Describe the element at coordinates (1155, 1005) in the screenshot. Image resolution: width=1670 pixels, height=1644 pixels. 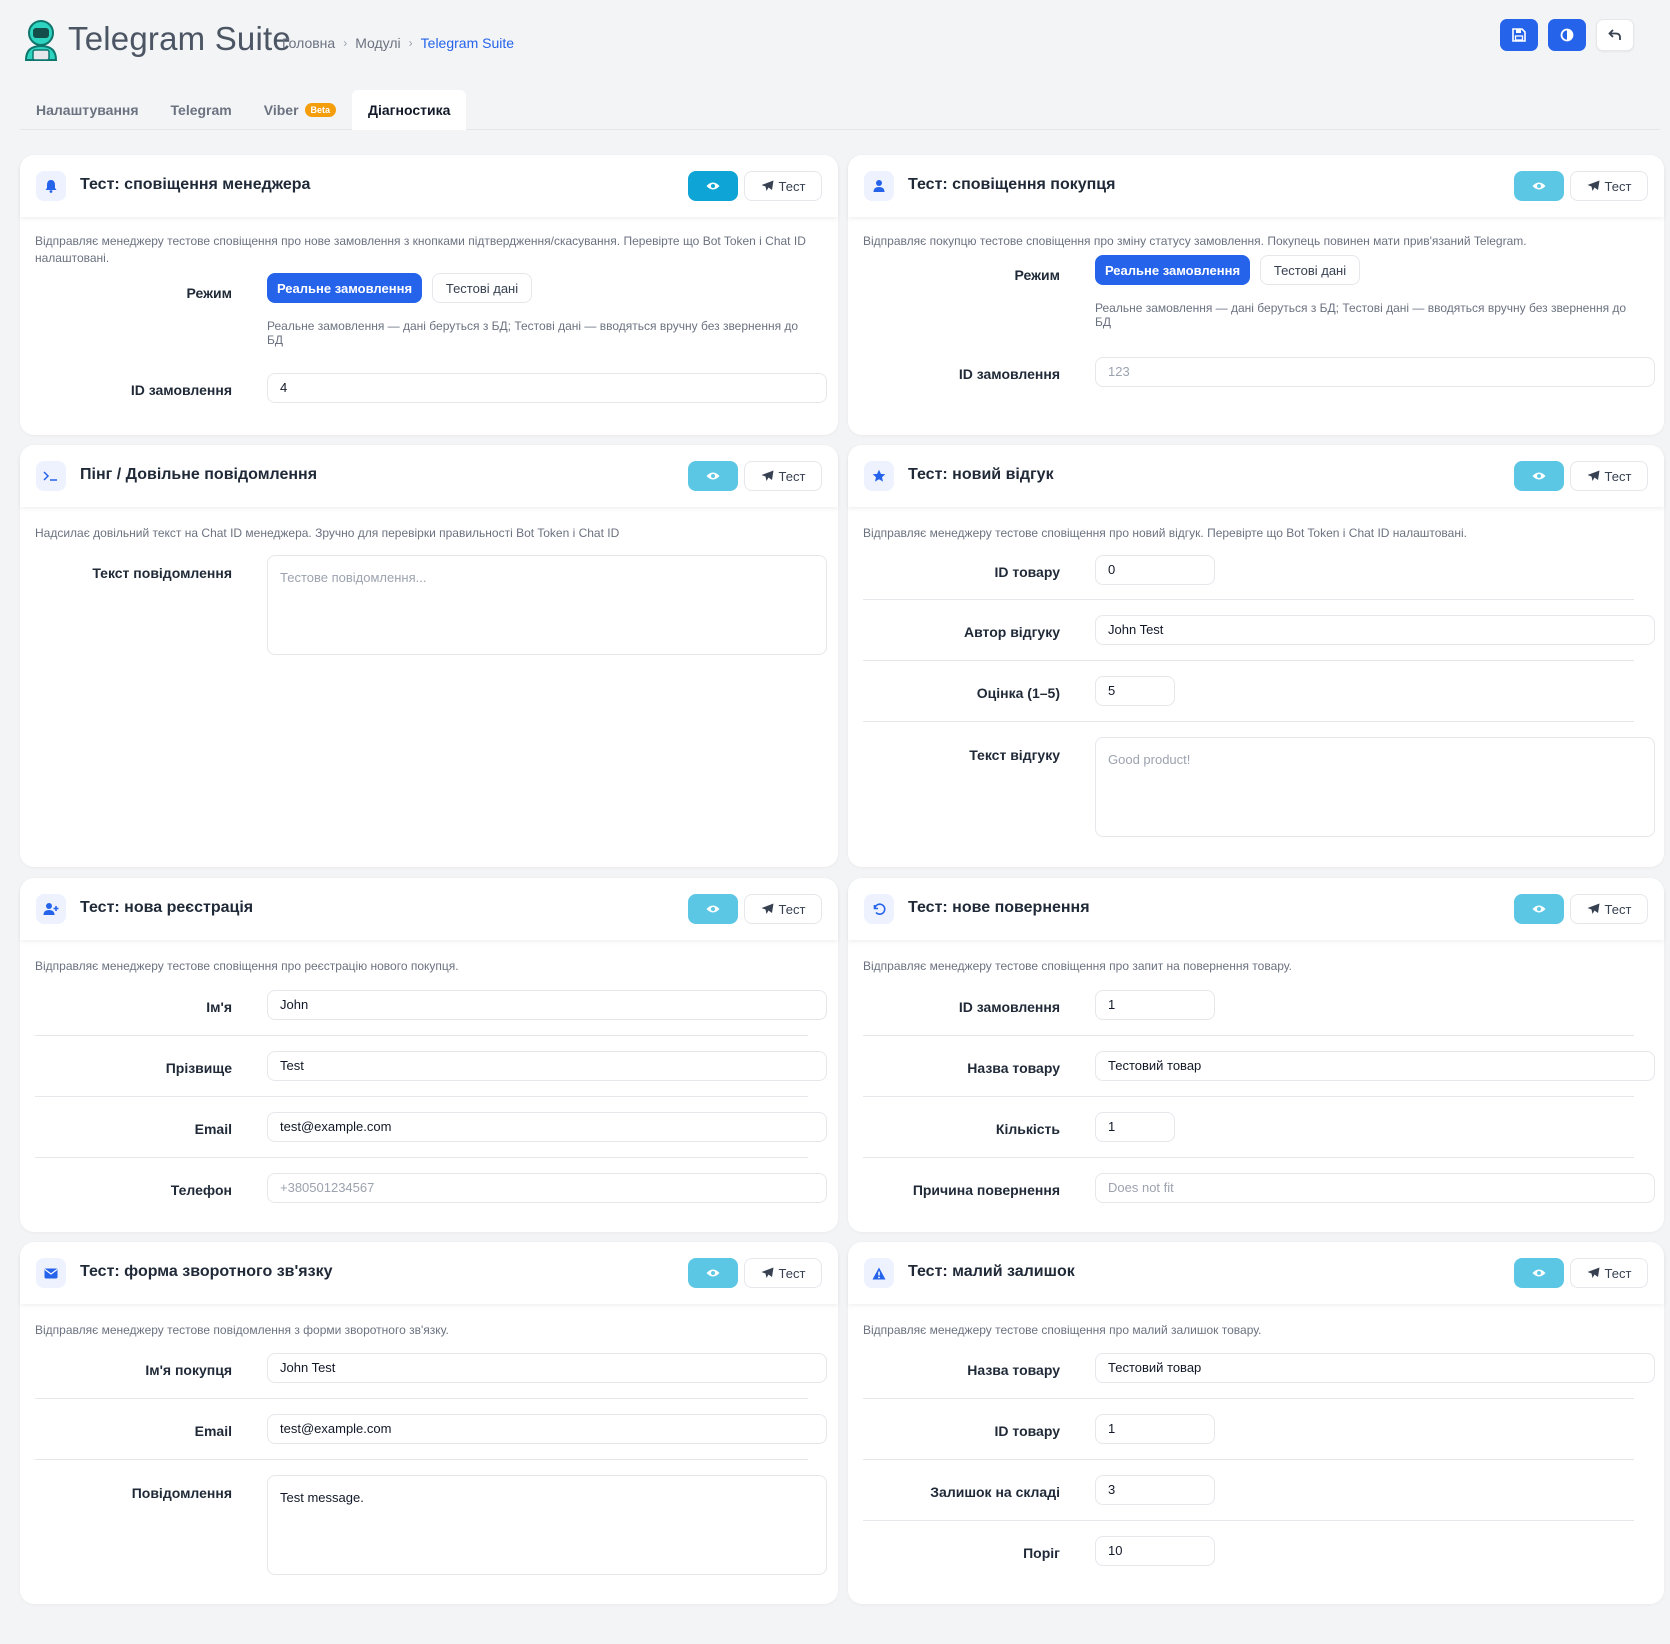
I see `order-id-input: 1` at that location.